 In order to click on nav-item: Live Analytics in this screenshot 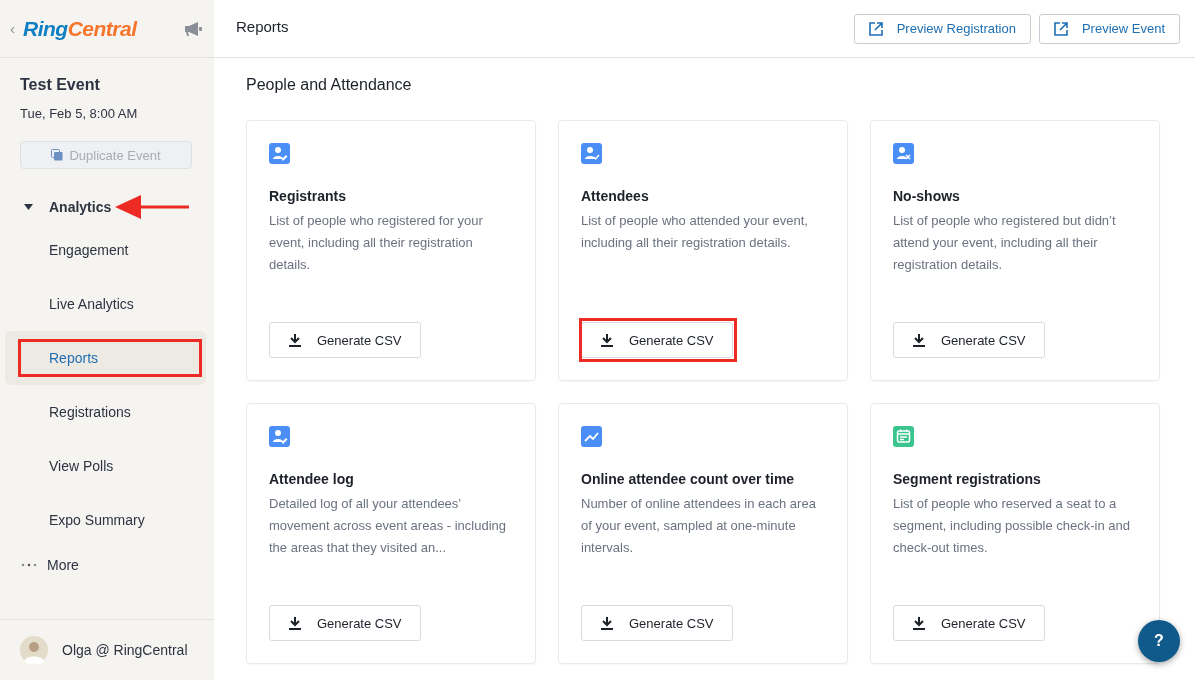, I will do `click(69, 304)`.